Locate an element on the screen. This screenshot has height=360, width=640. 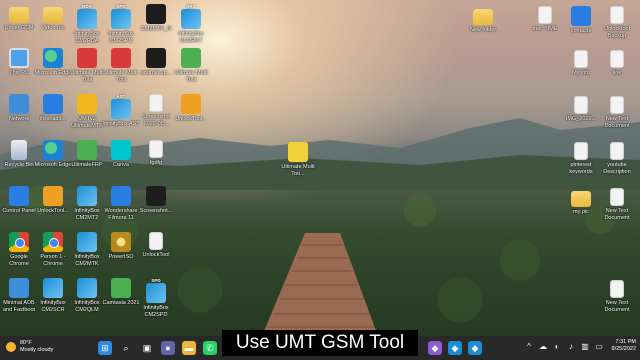
desktop-shortcut: Video rec is located at coordinates (53, 18).